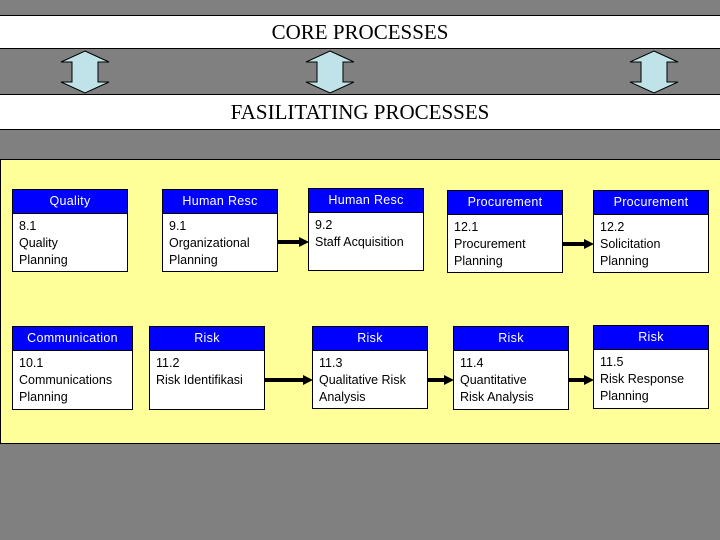 Image resolution: width=720 pixels, height=540 pixels. I want to click on process-category: Communication, so click(72, 339).